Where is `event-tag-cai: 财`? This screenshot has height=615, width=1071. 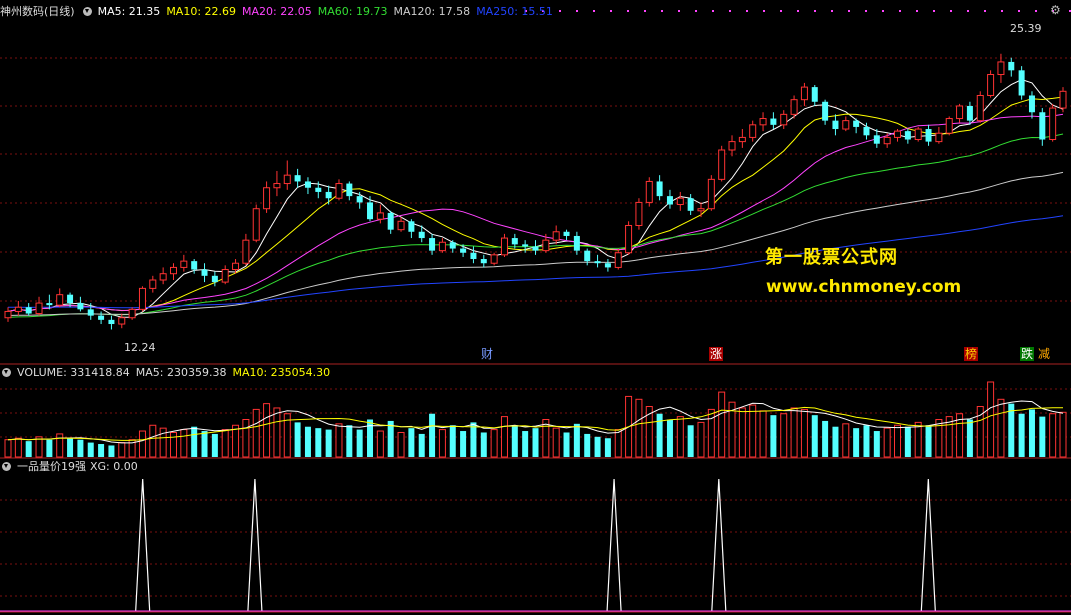 event-tag-cai: 财 is located at coordinates (487, 354).